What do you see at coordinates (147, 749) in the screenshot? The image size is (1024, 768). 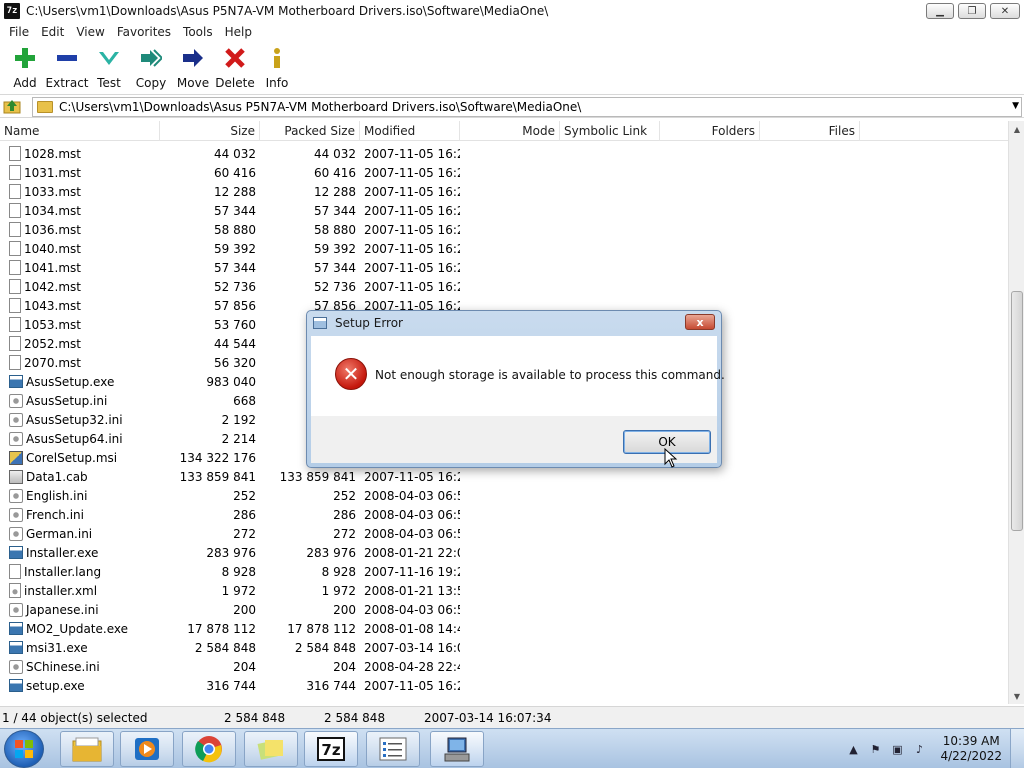 I see `taskbar-media-player` at bounding box center [147, 749].